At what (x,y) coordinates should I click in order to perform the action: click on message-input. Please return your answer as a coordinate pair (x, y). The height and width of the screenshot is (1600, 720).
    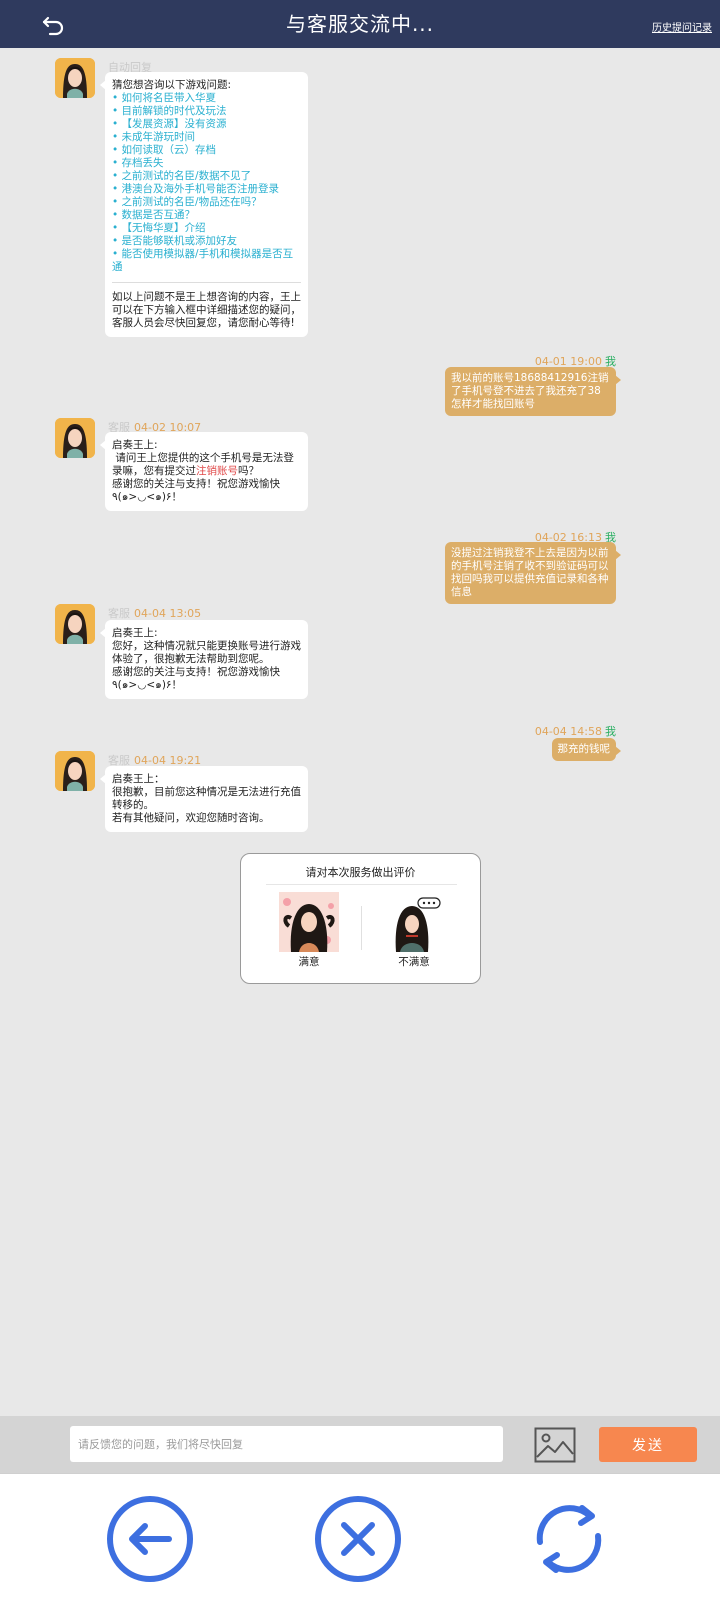
    Looking at the image, I should click on (286, 1444).